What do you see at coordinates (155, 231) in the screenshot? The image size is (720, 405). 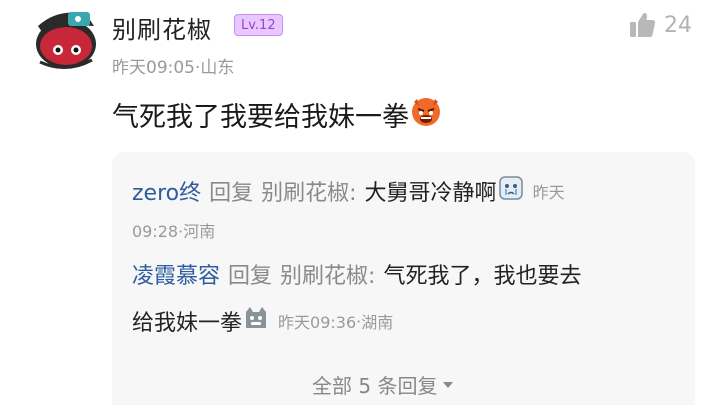 I see `reply-time: 09:28` at bounding box center [155, 231].